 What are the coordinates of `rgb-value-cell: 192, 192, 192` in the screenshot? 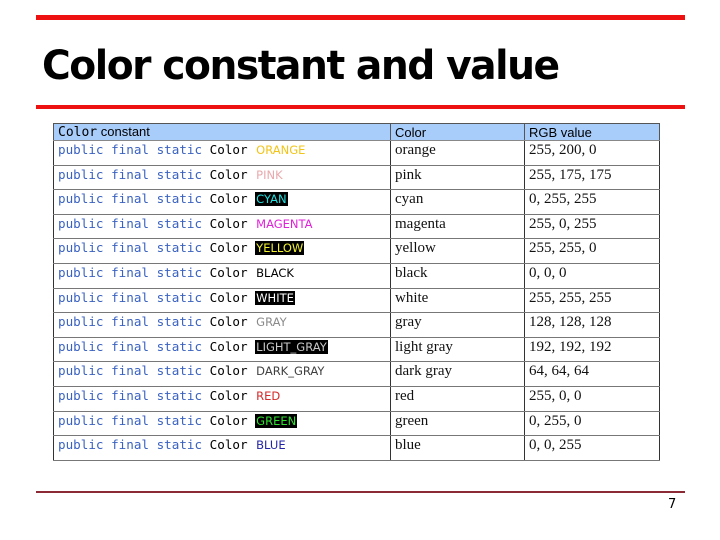 It's located at (592, 349).